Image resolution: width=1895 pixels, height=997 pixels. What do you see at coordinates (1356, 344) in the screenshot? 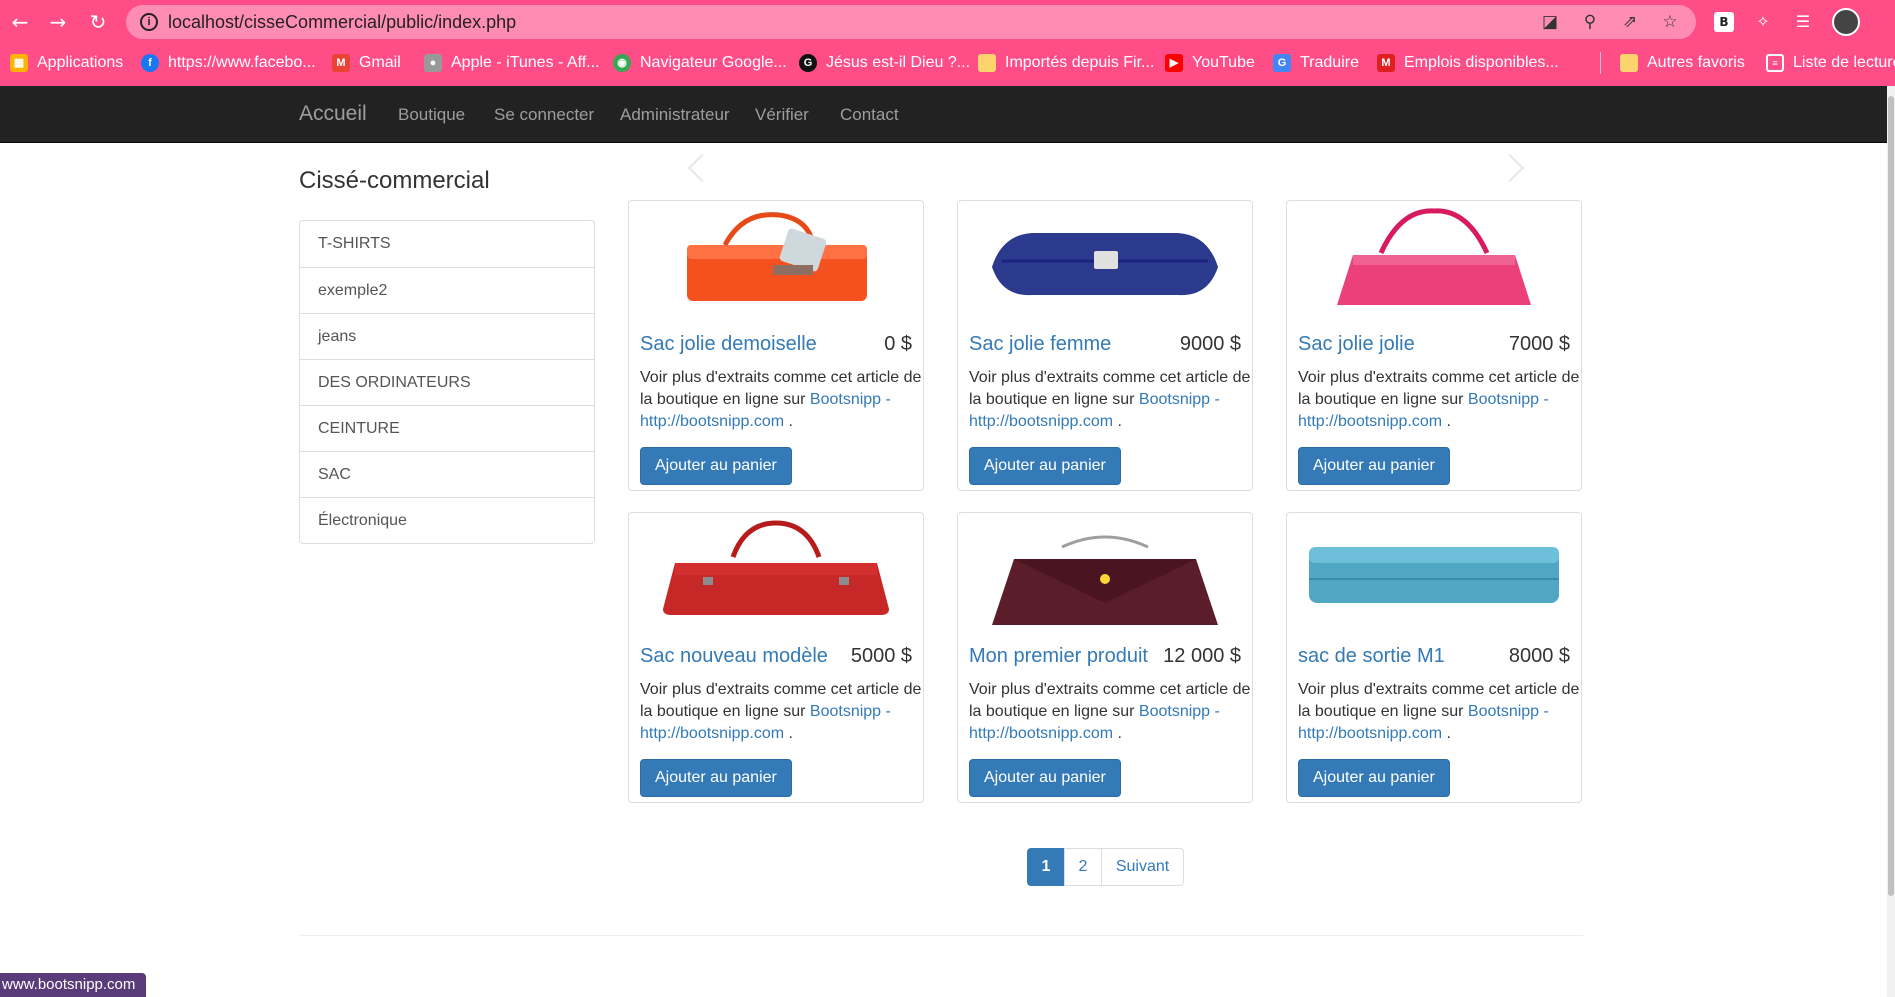
I see `product-name: Sac jolie jolie` at bounding box center [1356, 344].